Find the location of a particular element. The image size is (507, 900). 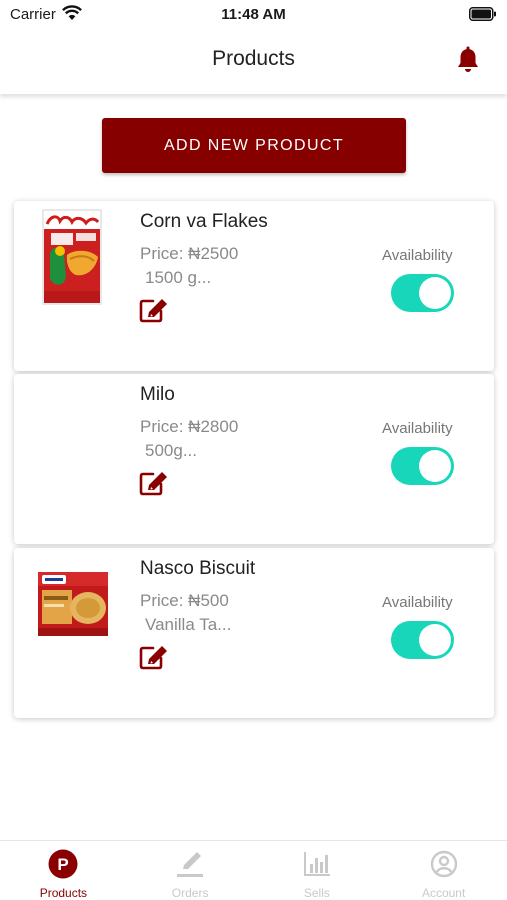

tab-label: Products is located at coordinates (63, 893).